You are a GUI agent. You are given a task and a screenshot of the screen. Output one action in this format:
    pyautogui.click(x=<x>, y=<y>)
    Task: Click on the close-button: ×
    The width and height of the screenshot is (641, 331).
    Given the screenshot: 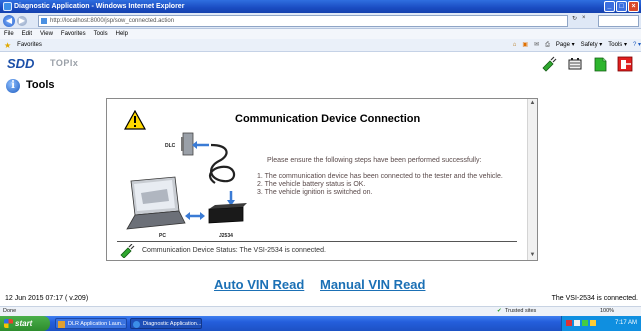 What is the action you would take?
    pyautogui.click(x=633, y=6)
    